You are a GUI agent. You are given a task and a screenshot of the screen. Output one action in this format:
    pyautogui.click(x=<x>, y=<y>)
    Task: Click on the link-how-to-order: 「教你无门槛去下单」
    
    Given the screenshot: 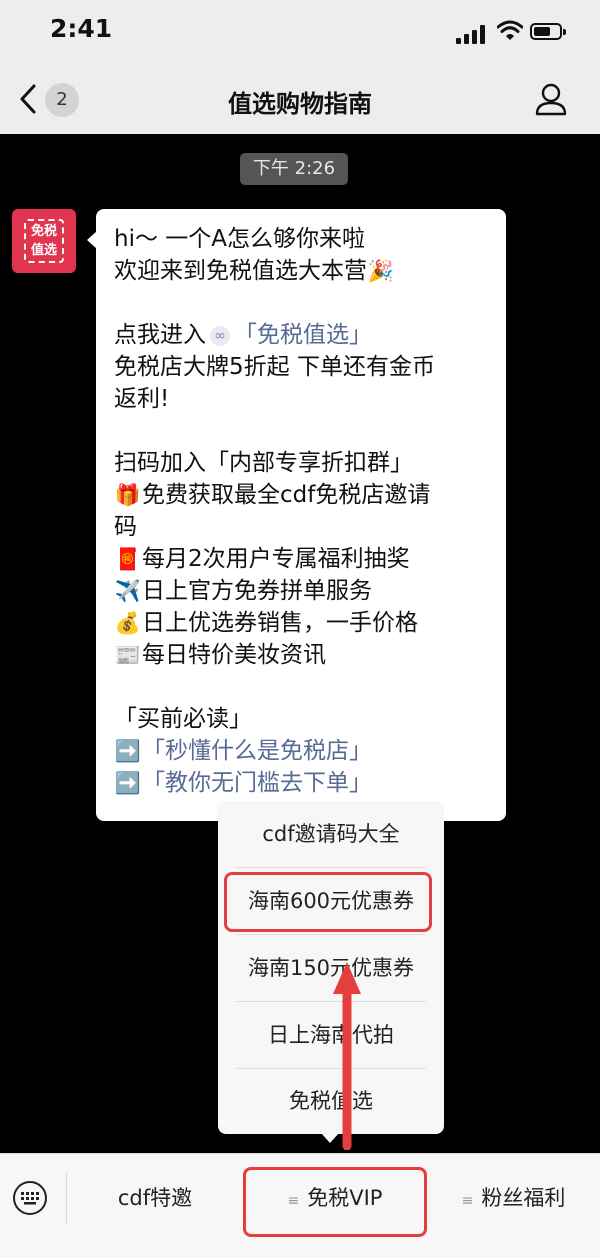 What is the action you would take?
    pyautogui.click(x=257, y=783)
    